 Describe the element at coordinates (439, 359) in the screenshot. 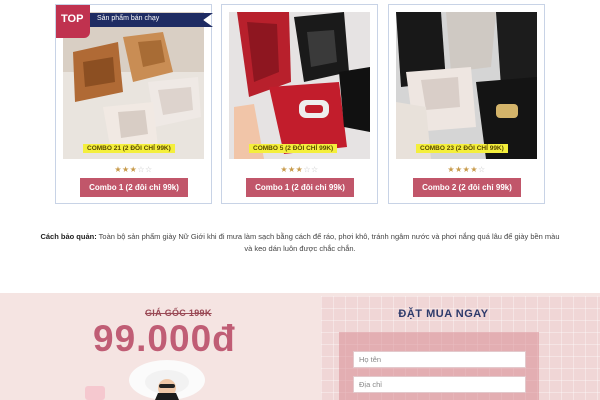

I see `name-field` at that location.